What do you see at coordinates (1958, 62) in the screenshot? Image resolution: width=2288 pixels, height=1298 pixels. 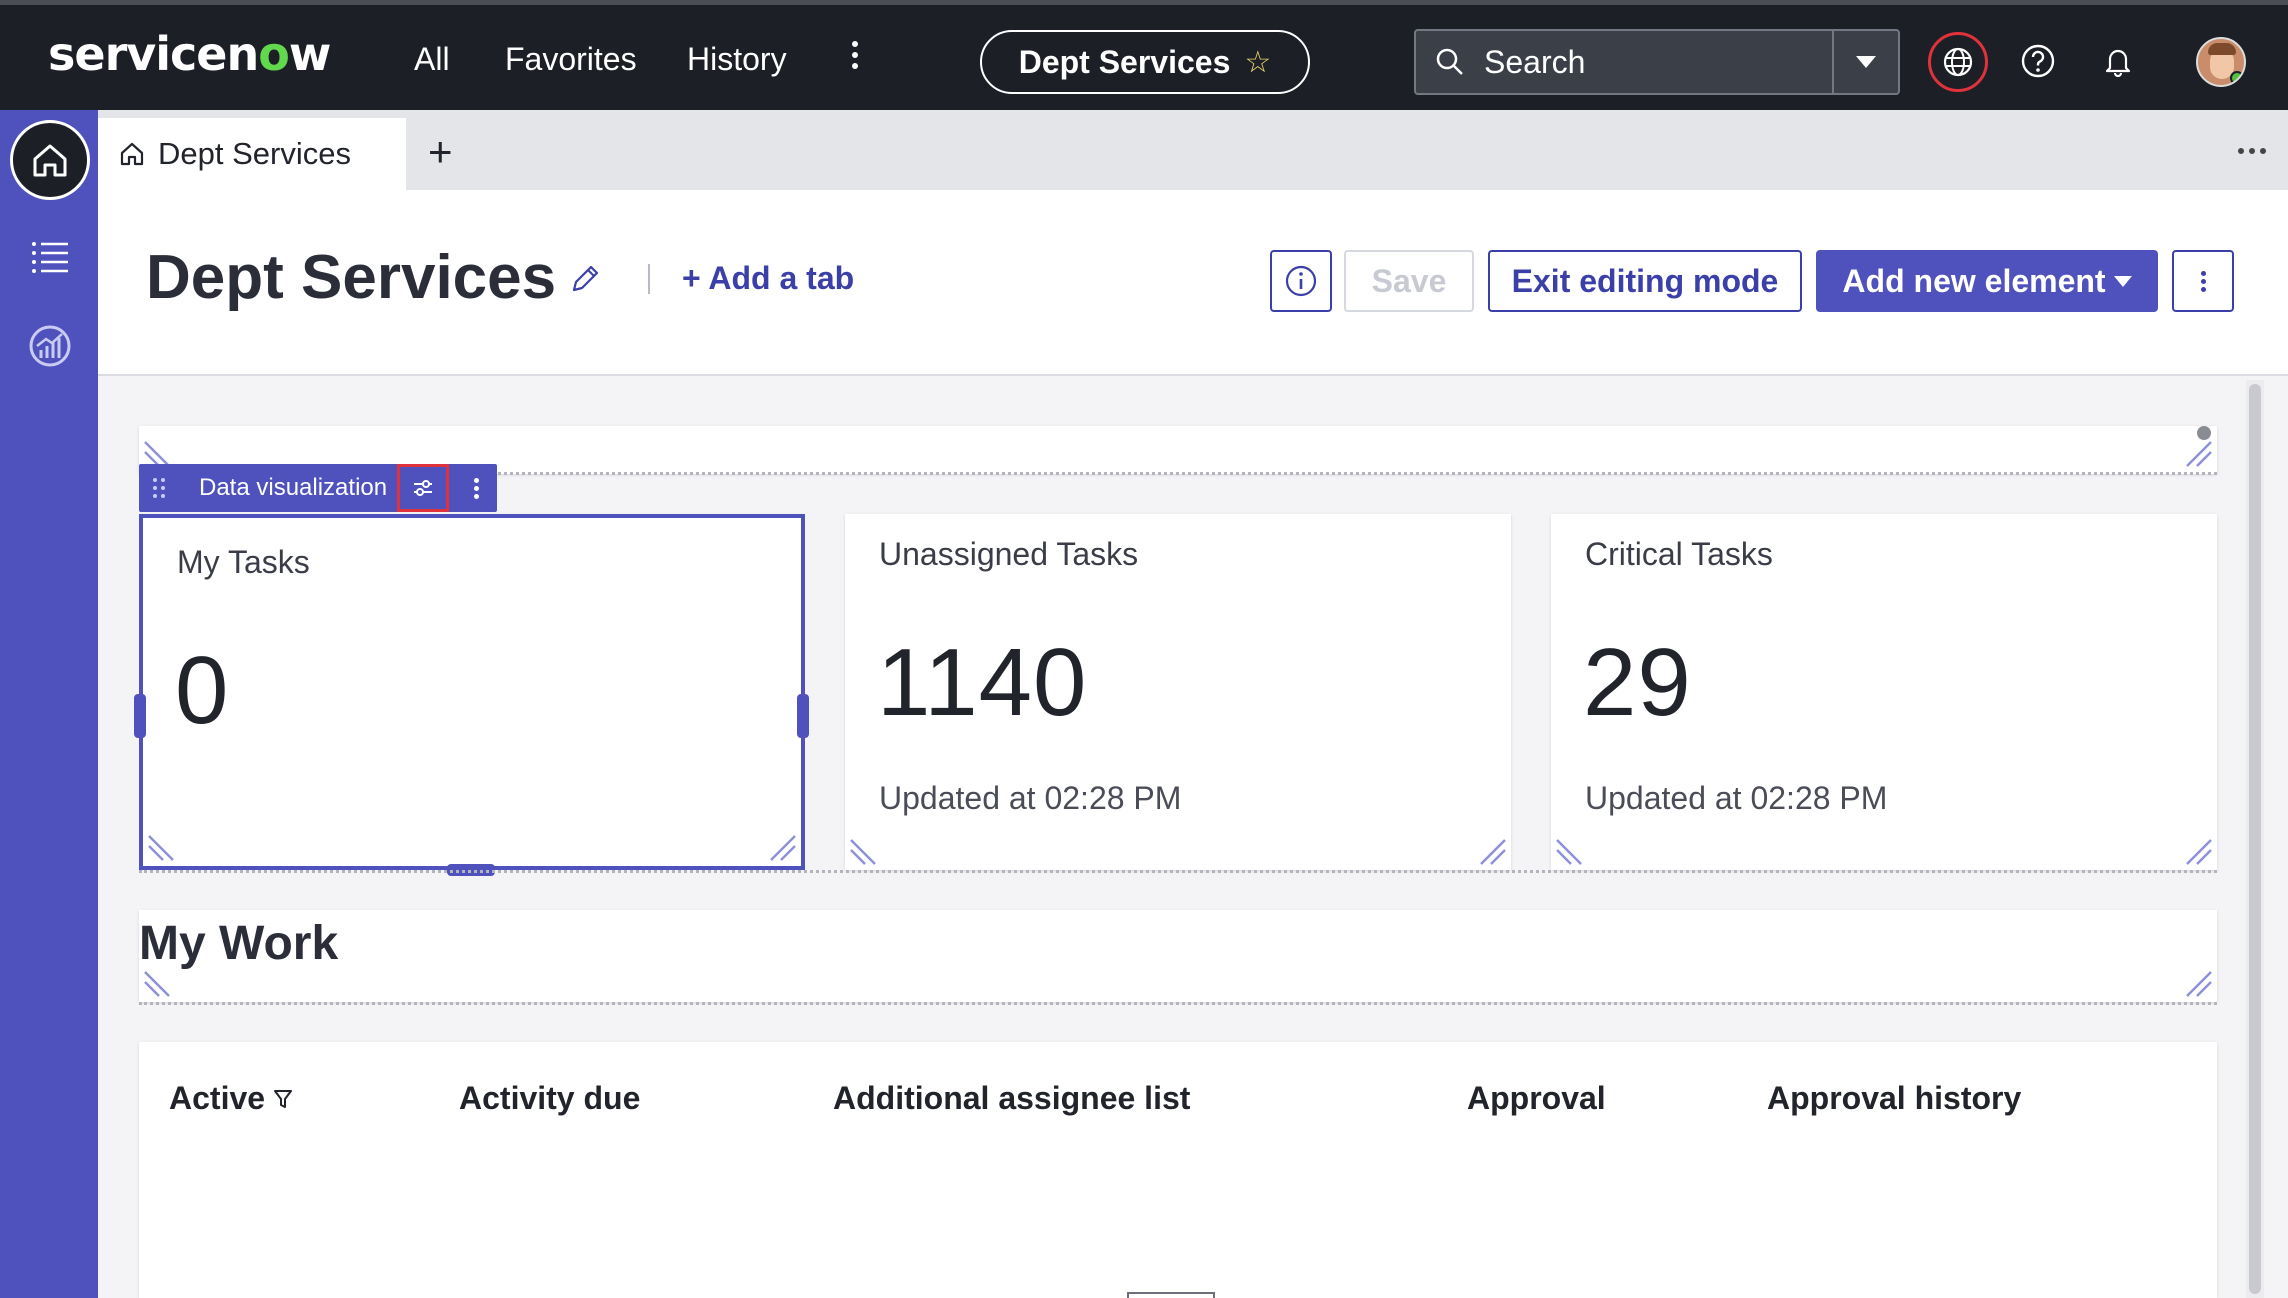 I see `globe-icon` at bounding box center [1958, 62].